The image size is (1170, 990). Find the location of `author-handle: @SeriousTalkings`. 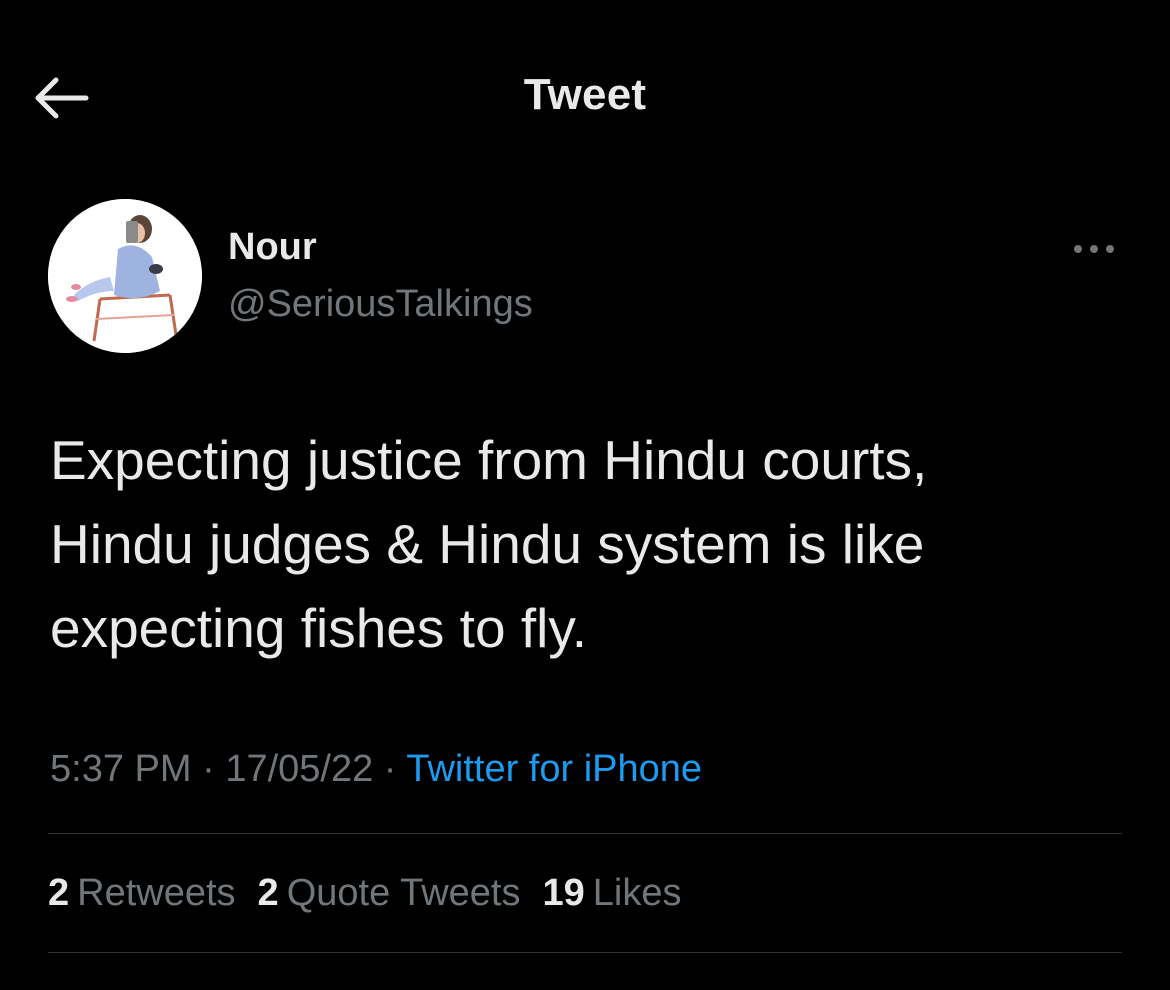

author-handle: @SeriousTalkings is located at coordinates (380, 304).